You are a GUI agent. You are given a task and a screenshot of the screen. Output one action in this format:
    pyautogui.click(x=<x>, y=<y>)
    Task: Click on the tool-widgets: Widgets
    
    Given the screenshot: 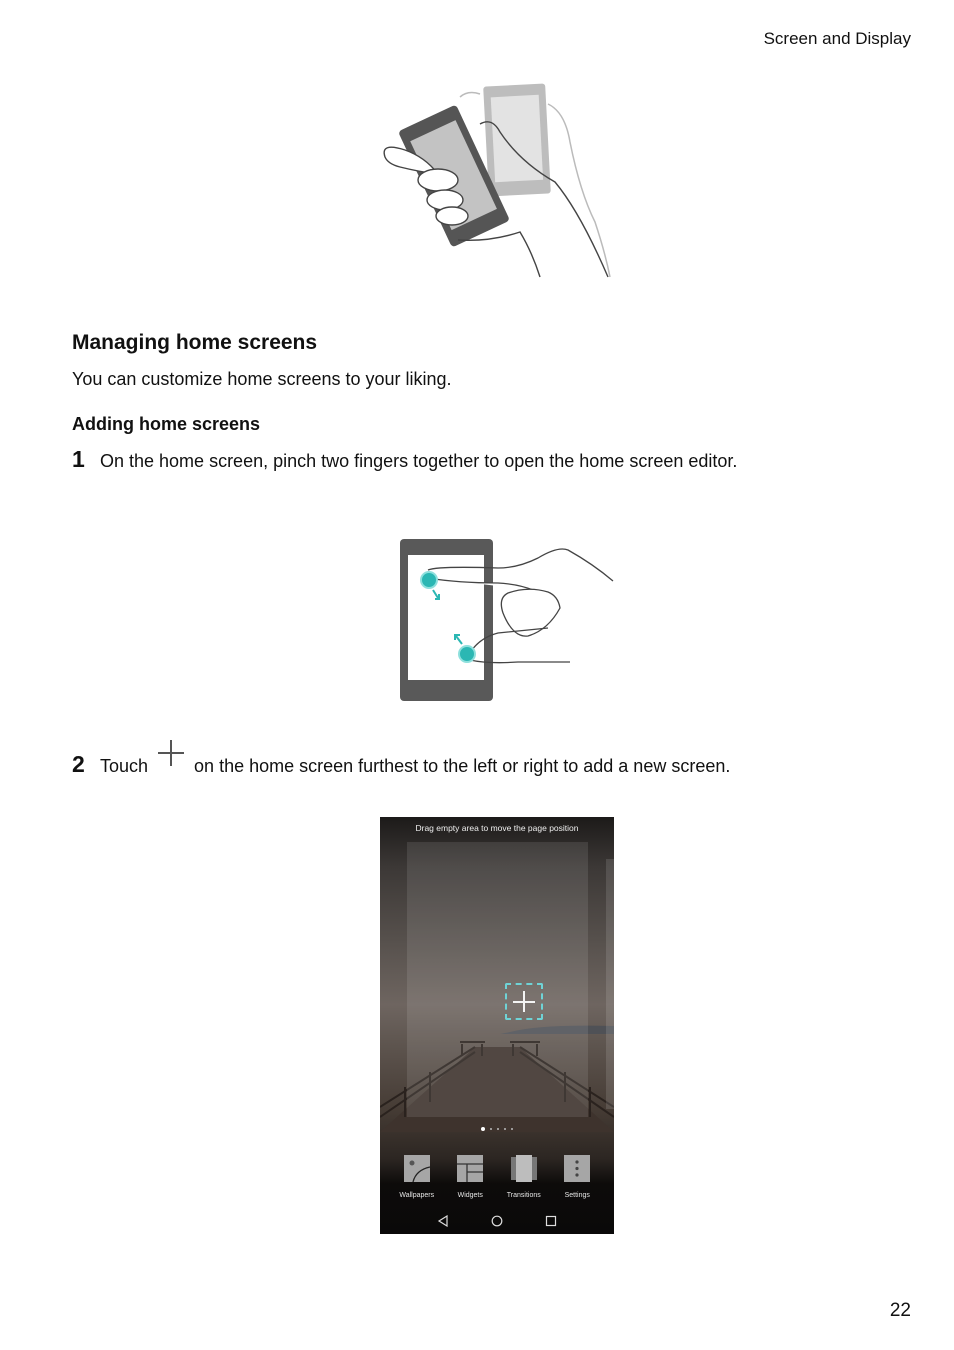 What is the action you would take?
    pyautogui.click(x=470, y=1177)
    